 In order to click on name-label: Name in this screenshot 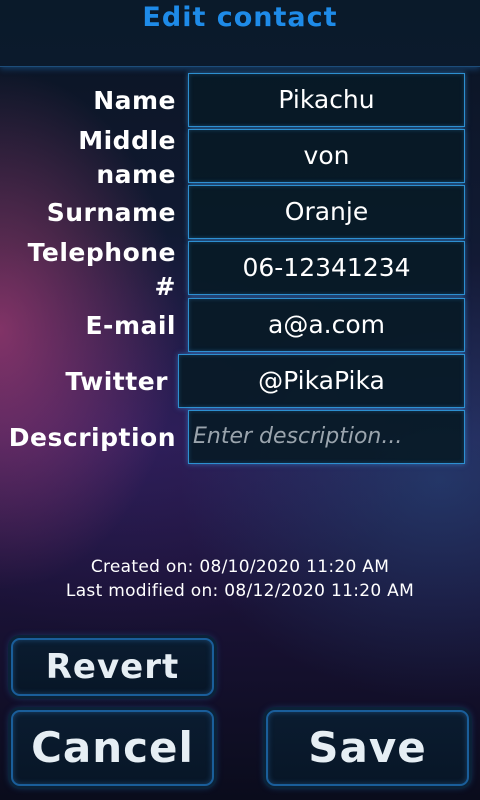, I will do `click(134, 100)`.